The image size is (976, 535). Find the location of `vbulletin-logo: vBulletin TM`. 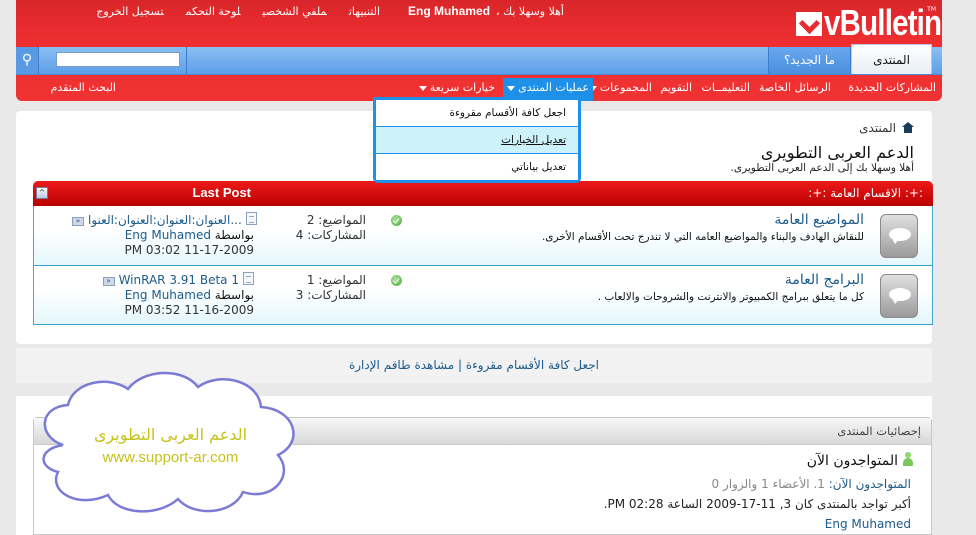

vbulletin-logo: vBulletin TM is located at coordinates (869, 22).